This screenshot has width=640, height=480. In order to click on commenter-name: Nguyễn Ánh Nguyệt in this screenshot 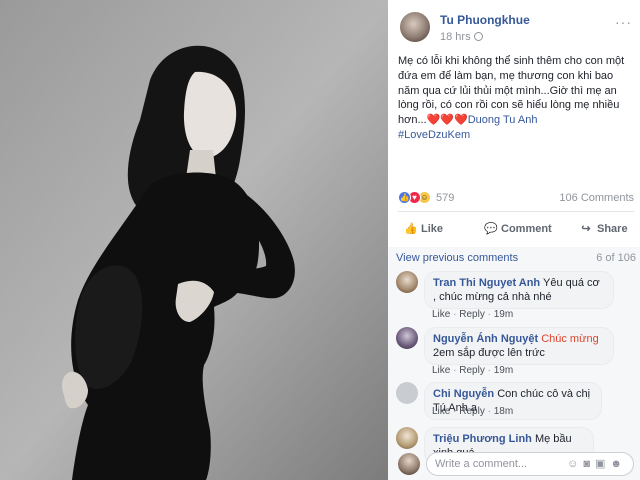, I will do `click(485, 339)`.